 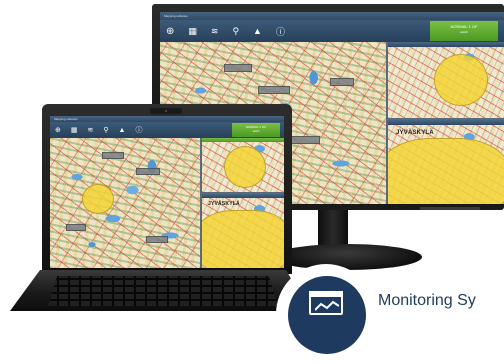 I want to click on monitor-tool-layers: ≋, so click(x=215, y=31).